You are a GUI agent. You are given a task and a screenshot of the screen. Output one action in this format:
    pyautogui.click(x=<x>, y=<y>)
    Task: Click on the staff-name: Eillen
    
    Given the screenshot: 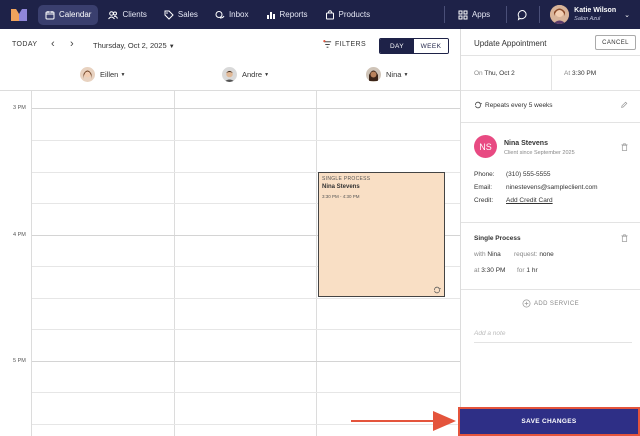 What is the action you would take?
    pyautogui.click(x=109, y=74)
    